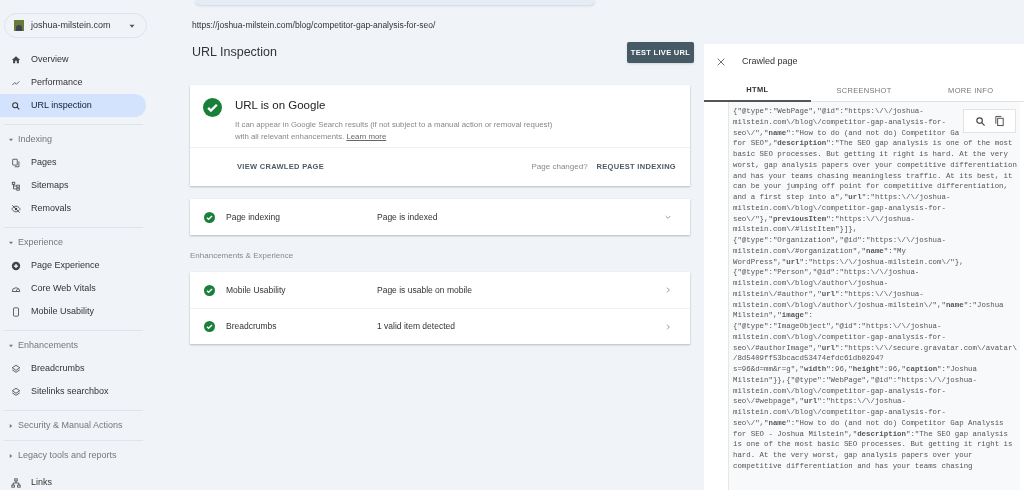 The width and height of the screenshot is (1024, 490). I want to click on copy-button, so click(999, 121).